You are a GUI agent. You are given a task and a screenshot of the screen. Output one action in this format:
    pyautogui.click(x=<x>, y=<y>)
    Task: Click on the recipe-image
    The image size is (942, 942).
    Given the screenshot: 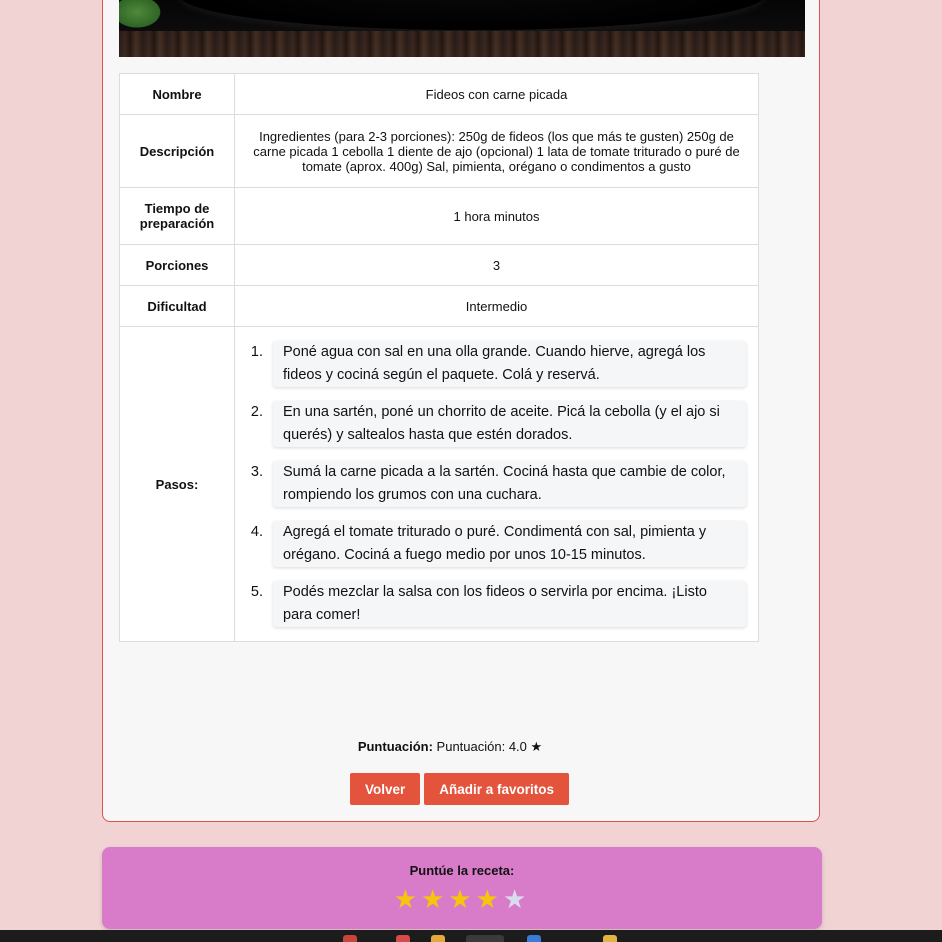 What is the action you would take?
    pyautogui.click(x=462, y=28)
    